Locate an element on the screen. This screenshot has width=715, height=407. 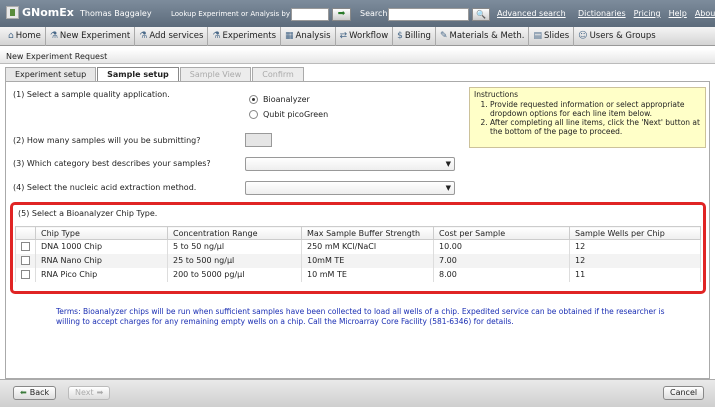
question-1: (1) Select a sample quality application. is located at coordinates (91, 94).